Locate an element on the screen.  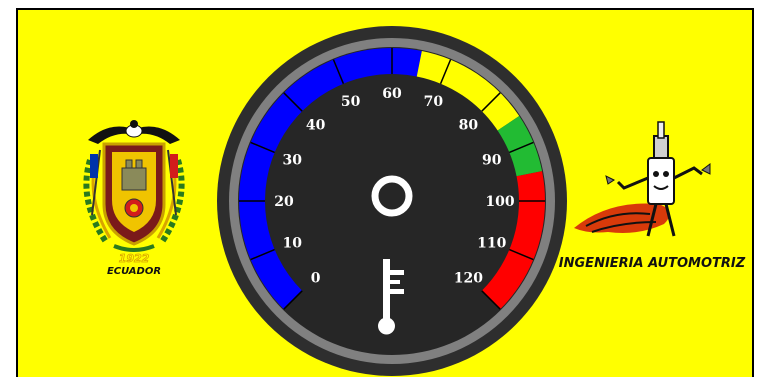
gauge-scale-label: 30 is located at coordinates (292, 161).